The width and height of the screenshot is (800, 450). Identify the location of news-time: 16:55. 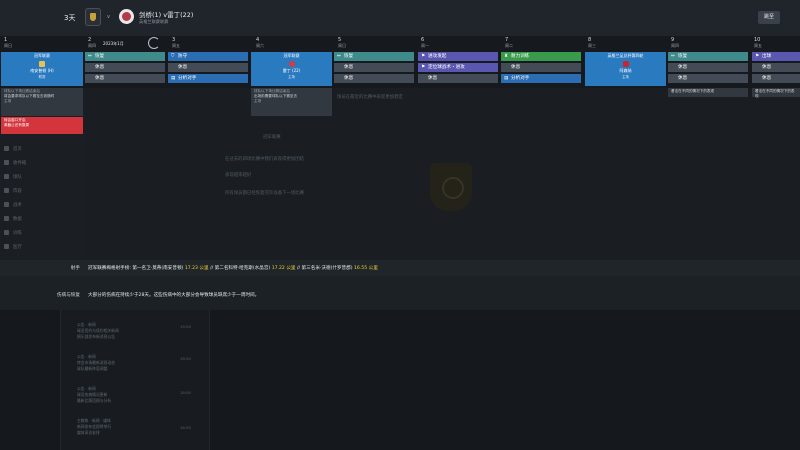
(185, 427).